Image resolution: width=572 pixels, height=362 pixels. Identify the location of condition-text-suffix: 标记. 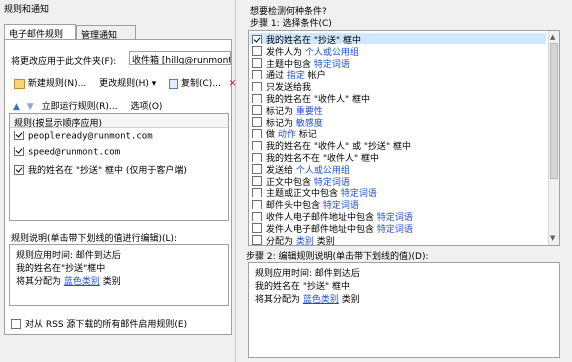
(306, 134).